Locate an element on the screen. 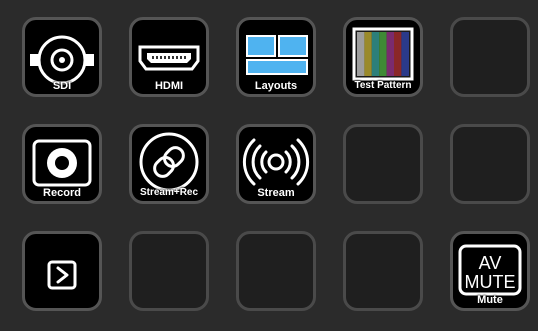  sdi-label: SDI is located at coordinates (62, 86).